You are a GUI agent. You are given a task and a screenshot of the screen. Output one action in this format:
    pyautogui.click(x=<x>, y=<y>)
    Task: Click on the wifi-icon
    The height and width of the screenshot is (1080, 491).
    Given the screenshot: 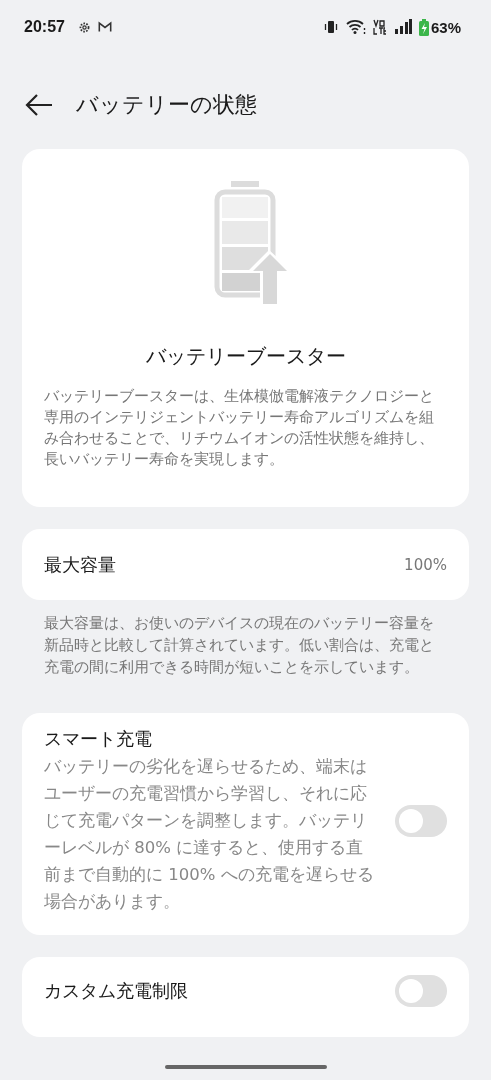 What is the action you would take?
    pyautogui.click(x=355, y=27)
    